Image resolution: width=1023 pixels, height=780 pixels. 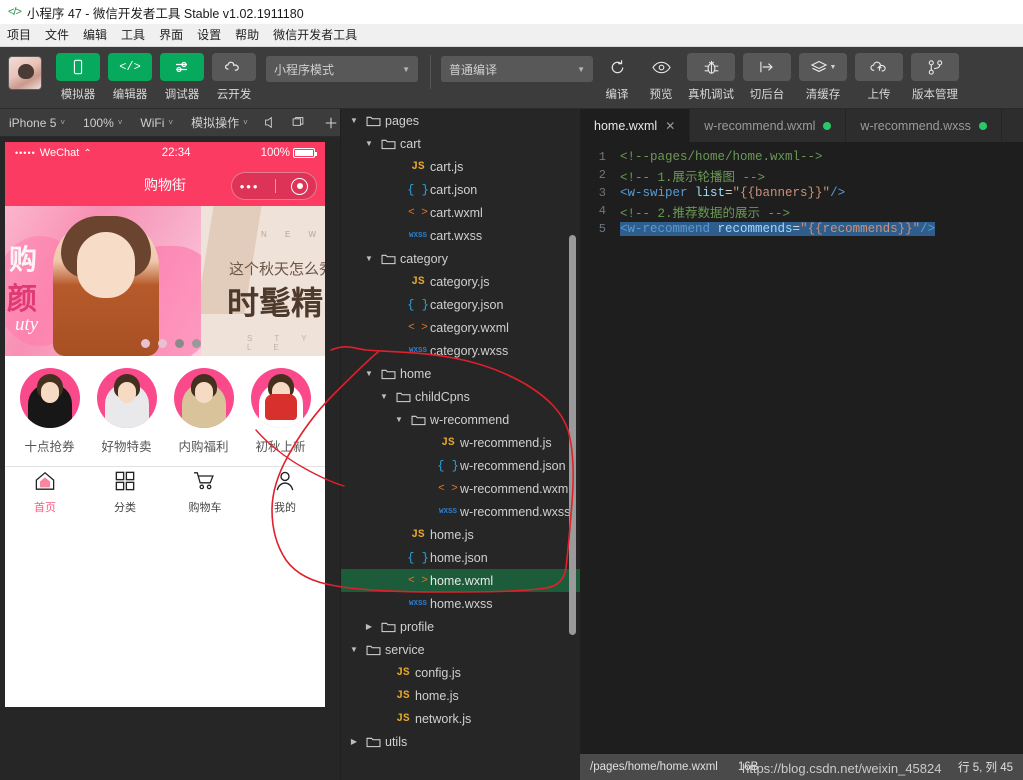 What do you see at coordinates (460, 603) in the screenshot?
I see `tree-file-home.wxss: WXSS home.wxss` at bounding box center [460, 603].